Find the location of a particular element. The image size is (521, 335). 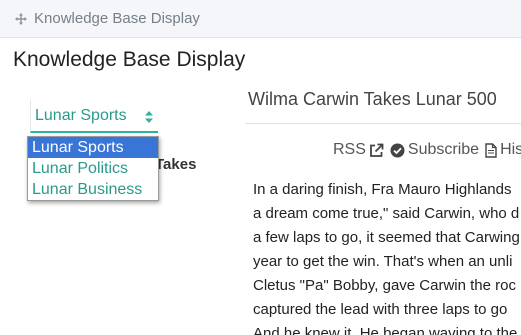

document-icon is located at coordinates (491, 150).